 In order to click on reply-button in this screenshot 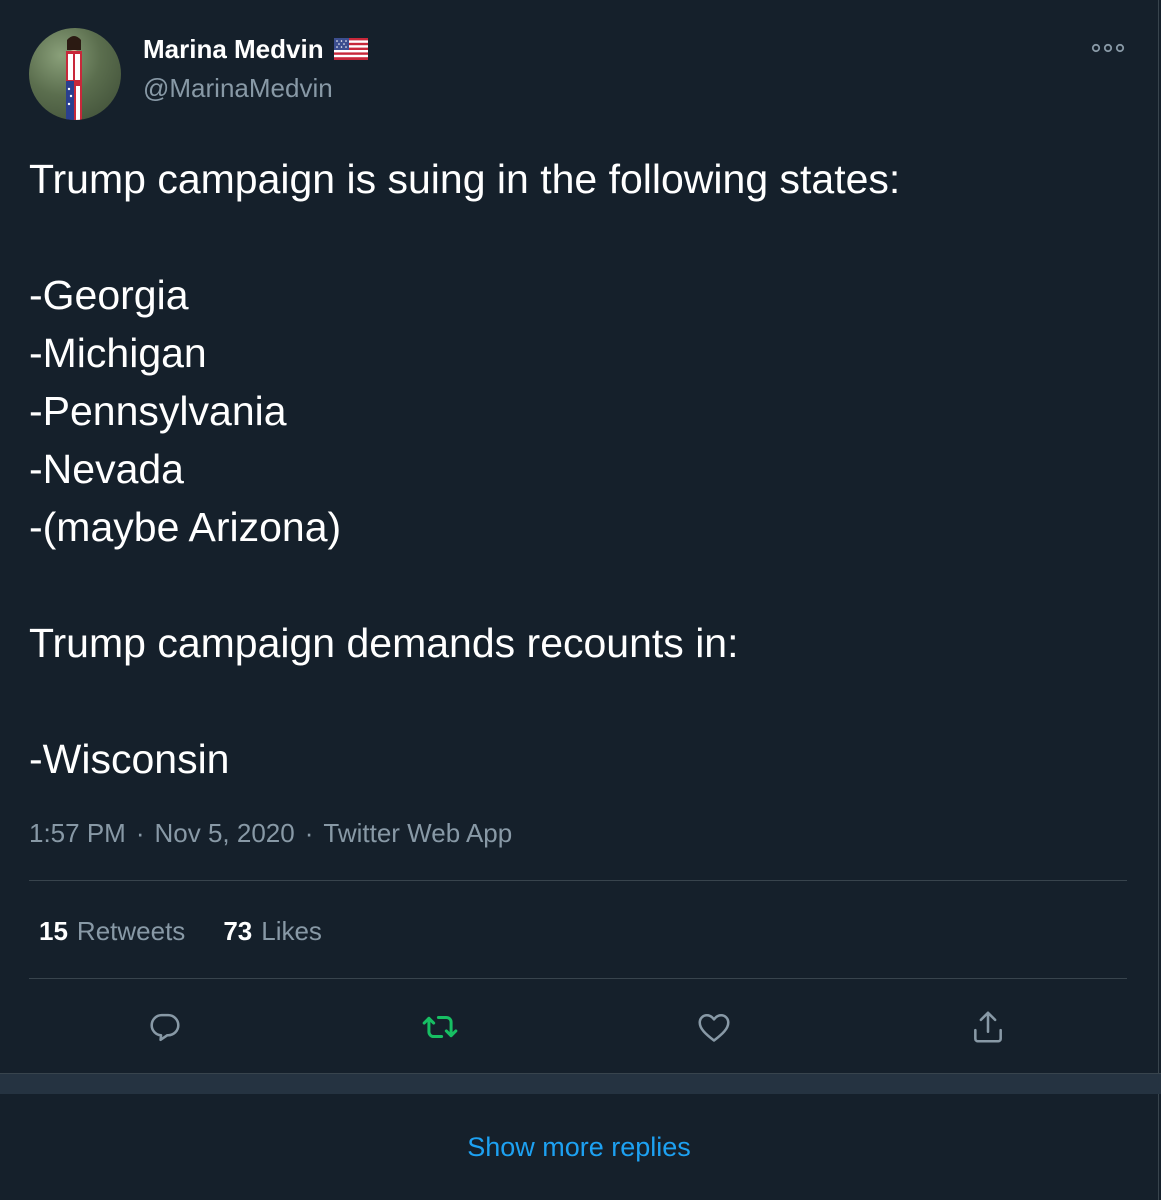, I will do `click(165, 1027)`.